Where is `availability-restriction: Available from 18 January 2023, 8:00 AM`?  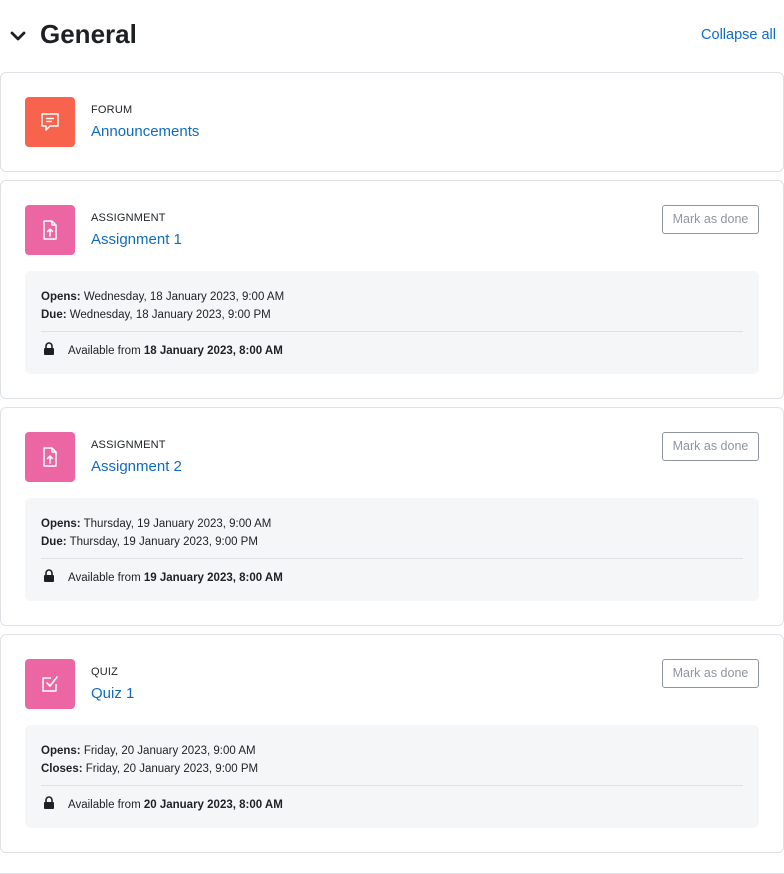
availability-restriction: Available from 18 January 2023, 8:00 AM is located at coordinates (175, 351).